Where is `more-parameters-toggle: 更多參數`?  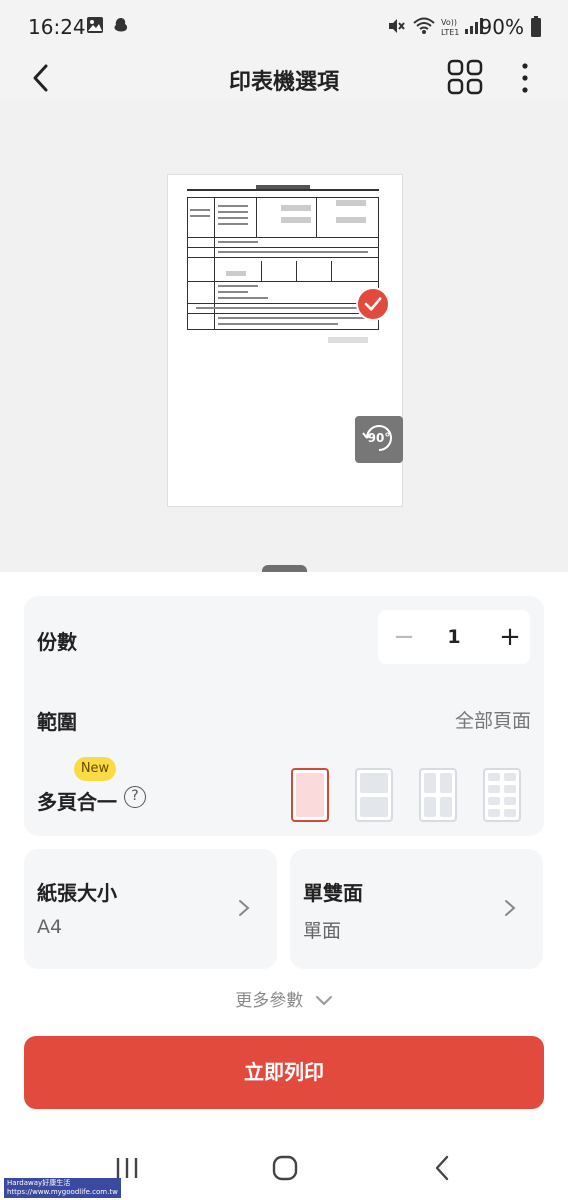 more-parameters-toggle: 更多參數 is located at coordinates (284, 998).